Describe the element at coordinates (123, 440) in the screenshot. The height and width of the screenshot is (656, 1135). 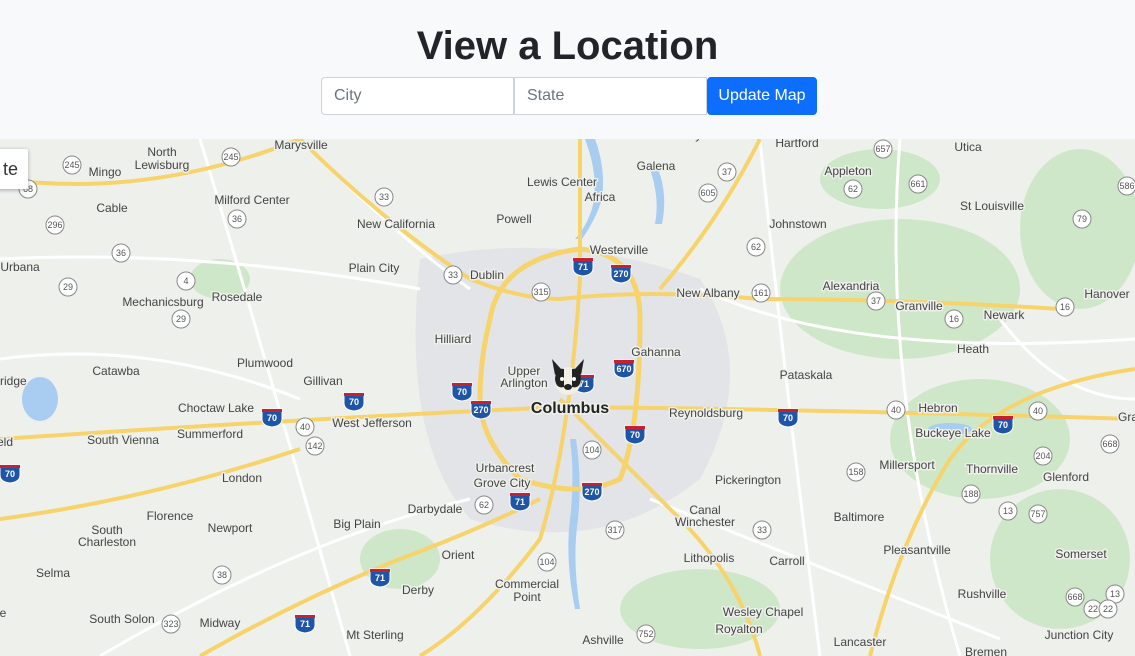
I see `place-label: South Vienna` at that location.